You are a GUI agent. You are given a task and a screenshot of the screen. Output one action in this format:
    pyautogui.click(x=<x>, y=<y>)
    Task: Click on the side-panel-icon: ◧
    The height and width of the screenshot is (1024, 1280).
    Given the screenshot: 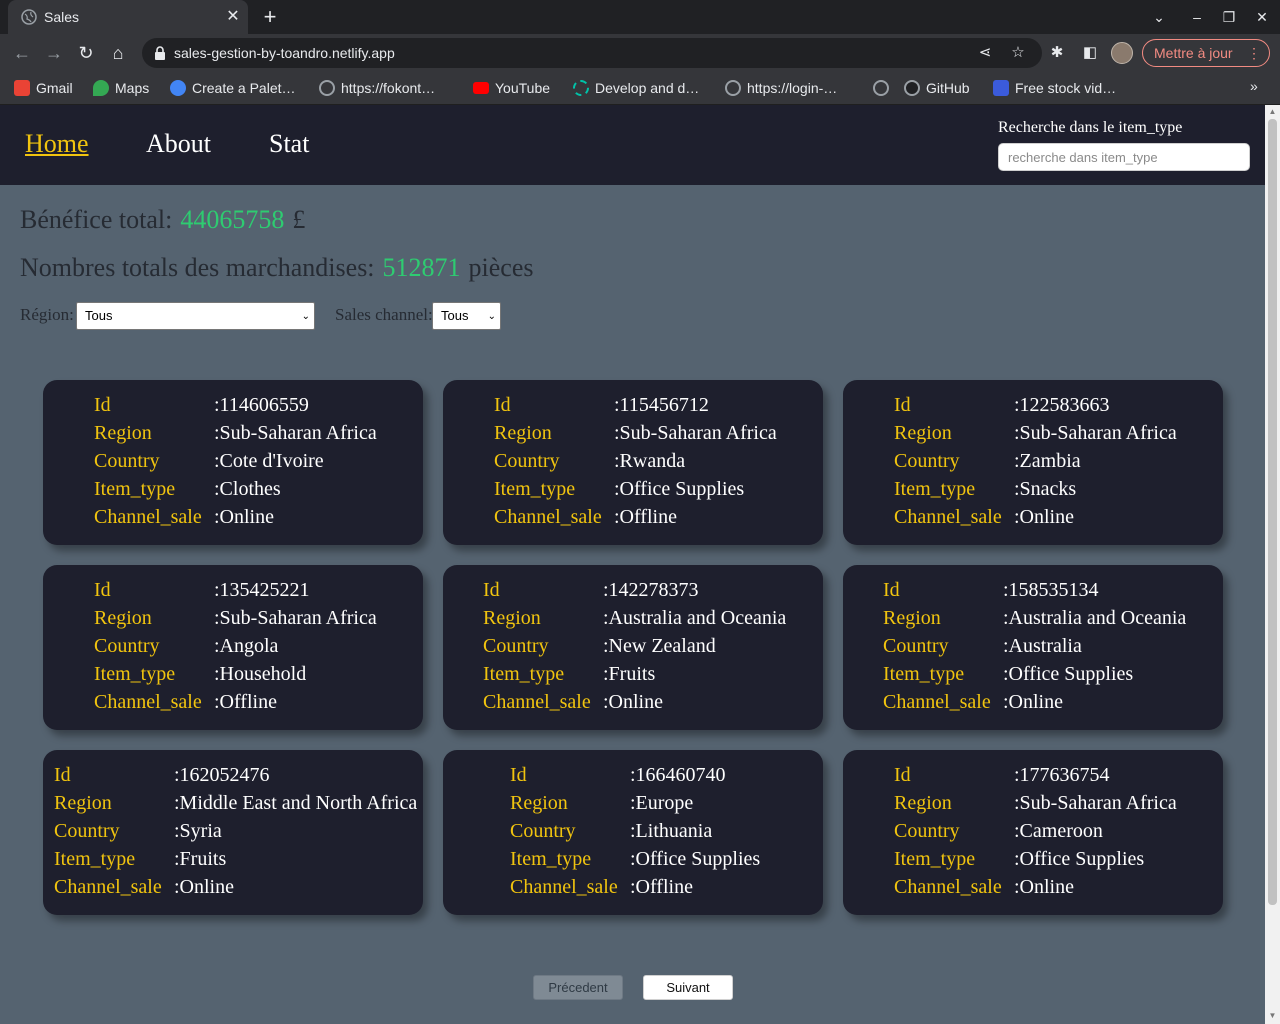 What is the action you would take?
    pyautogui.click(x=1090, y=53)
    